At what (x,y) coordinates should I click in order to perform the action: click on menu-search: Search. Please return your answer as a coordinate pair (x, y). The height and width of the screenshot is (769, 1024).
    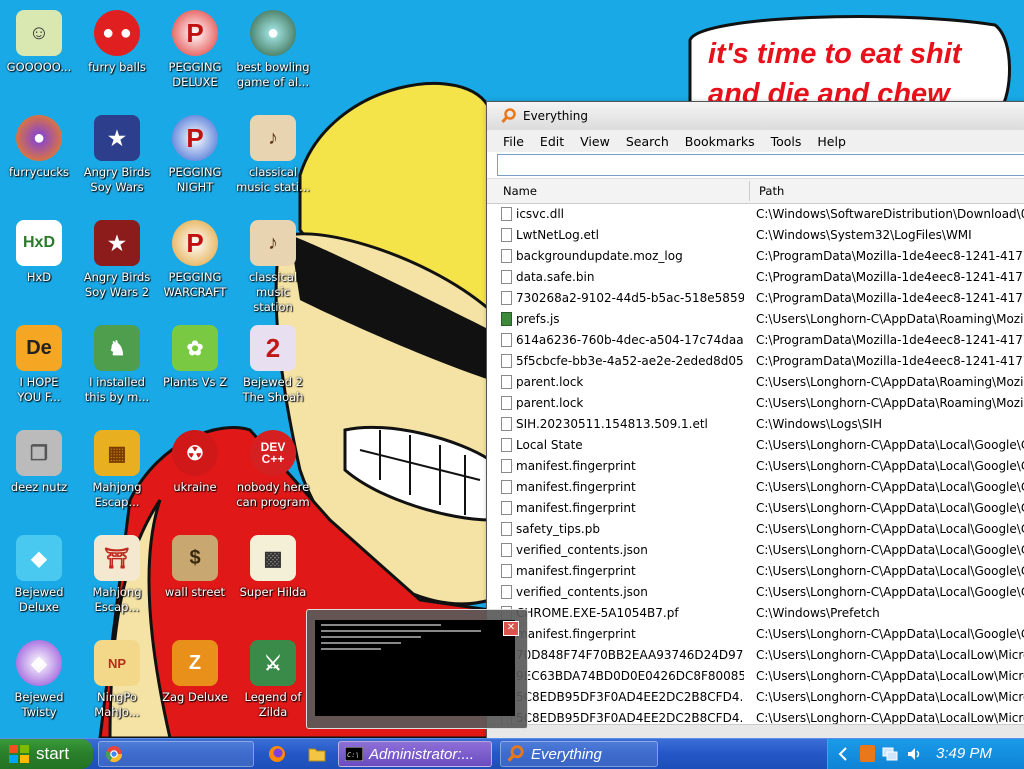
    Looking at the image, I should click on (647, 141).